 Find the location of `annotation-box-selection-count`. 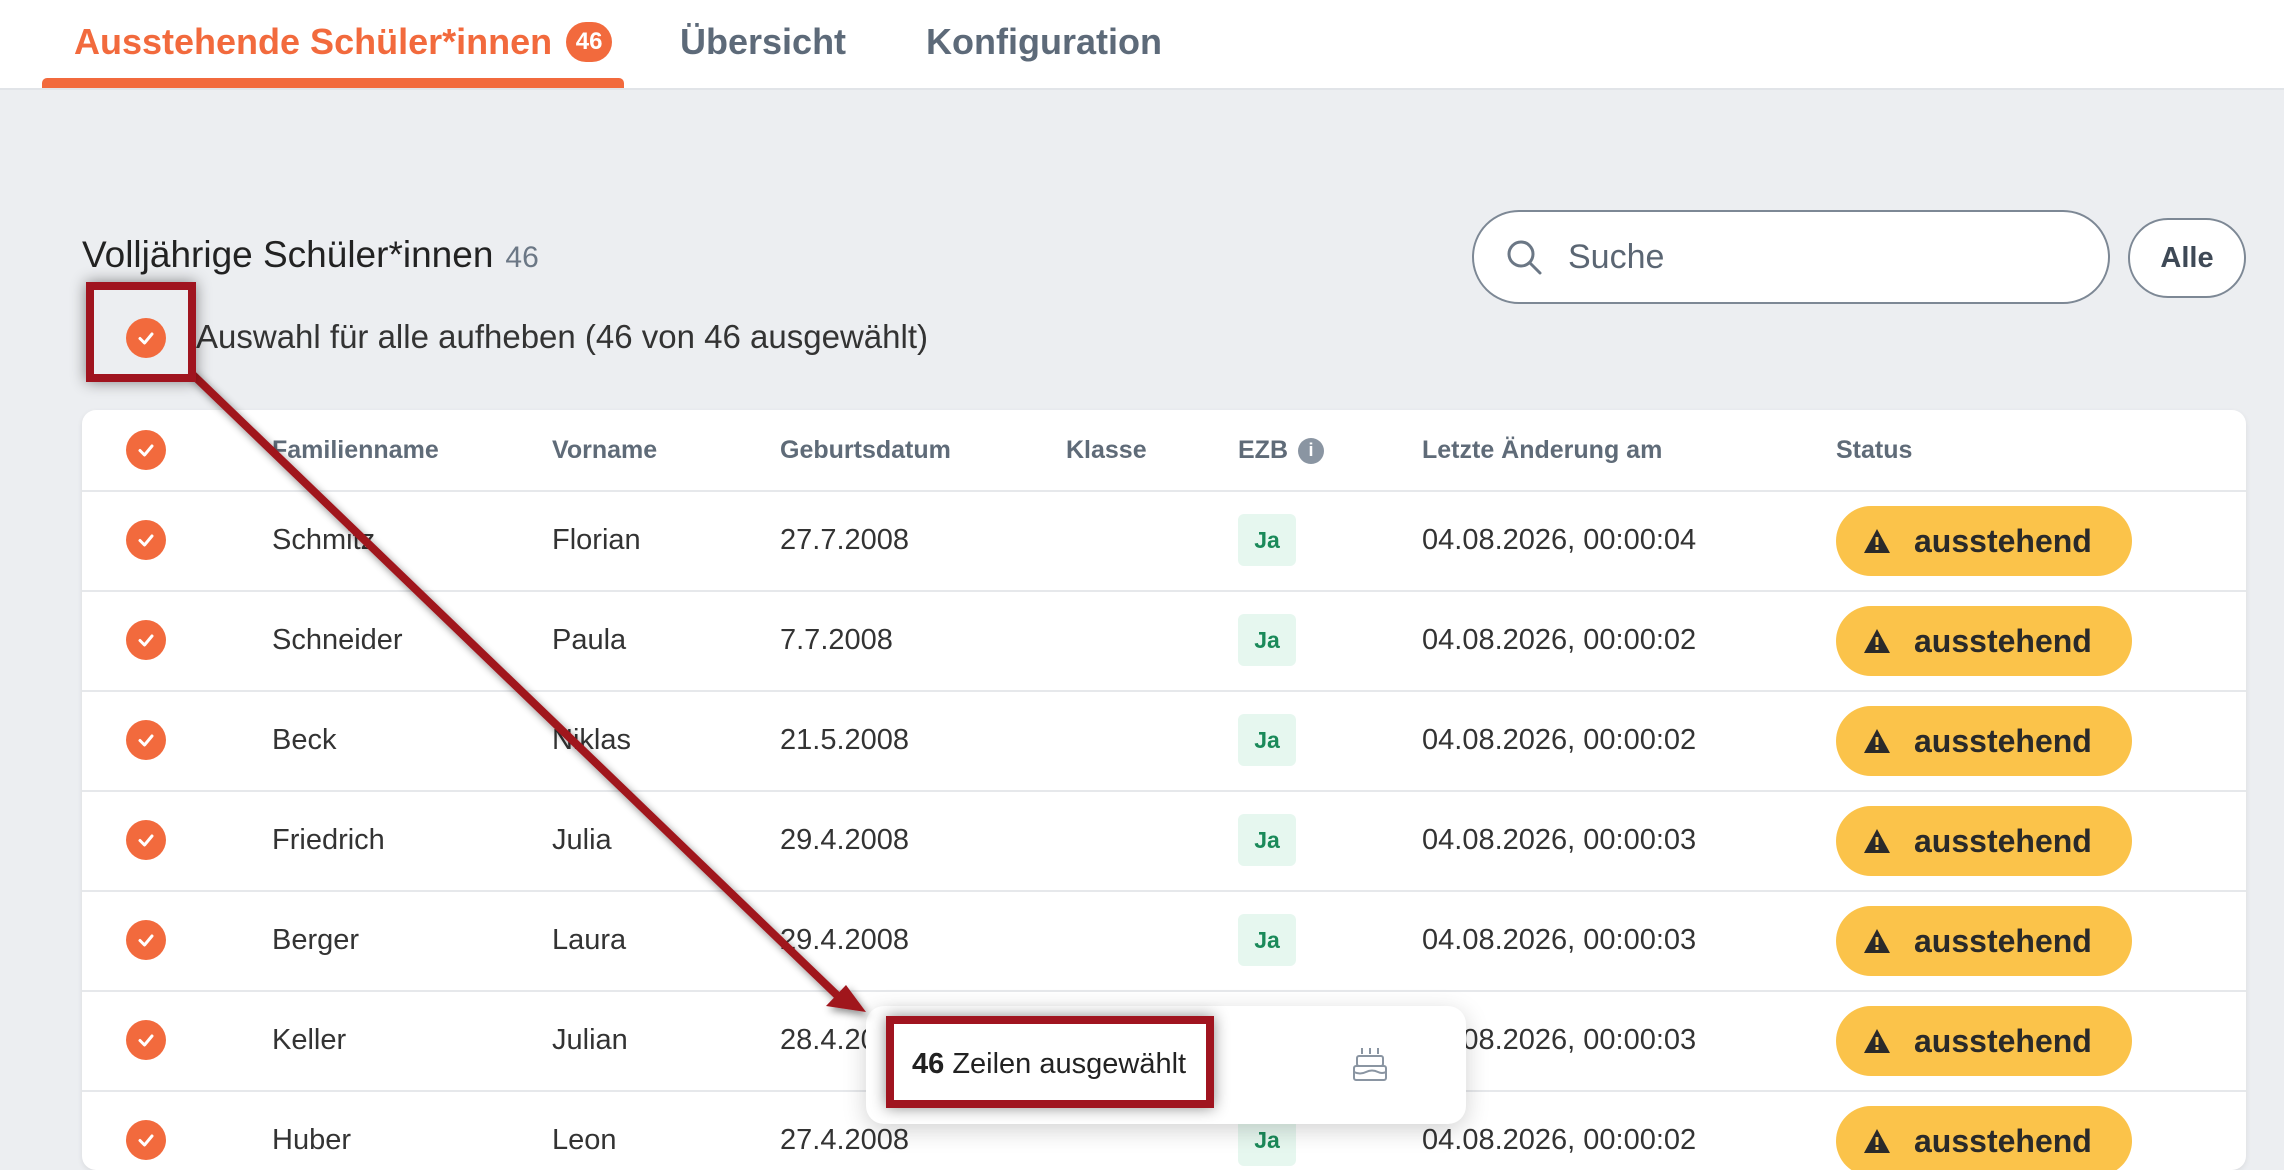

annotation-box-selection-count is located at coordinates (1050, 1062).